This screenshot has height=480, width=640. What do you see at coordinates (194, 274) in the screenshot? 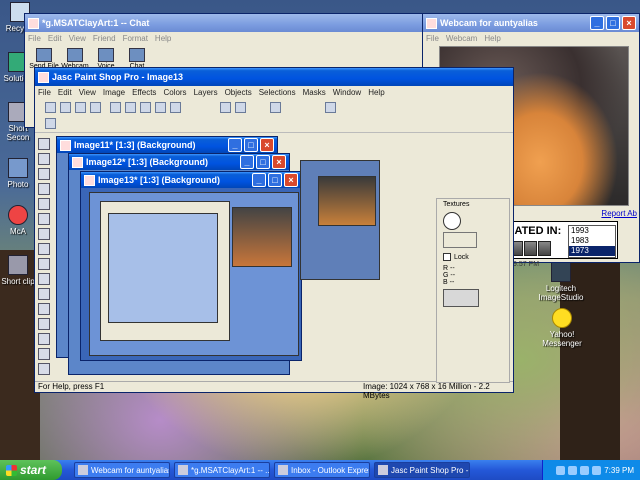
I see `image13-canvas` at bounding box center [194, 274].